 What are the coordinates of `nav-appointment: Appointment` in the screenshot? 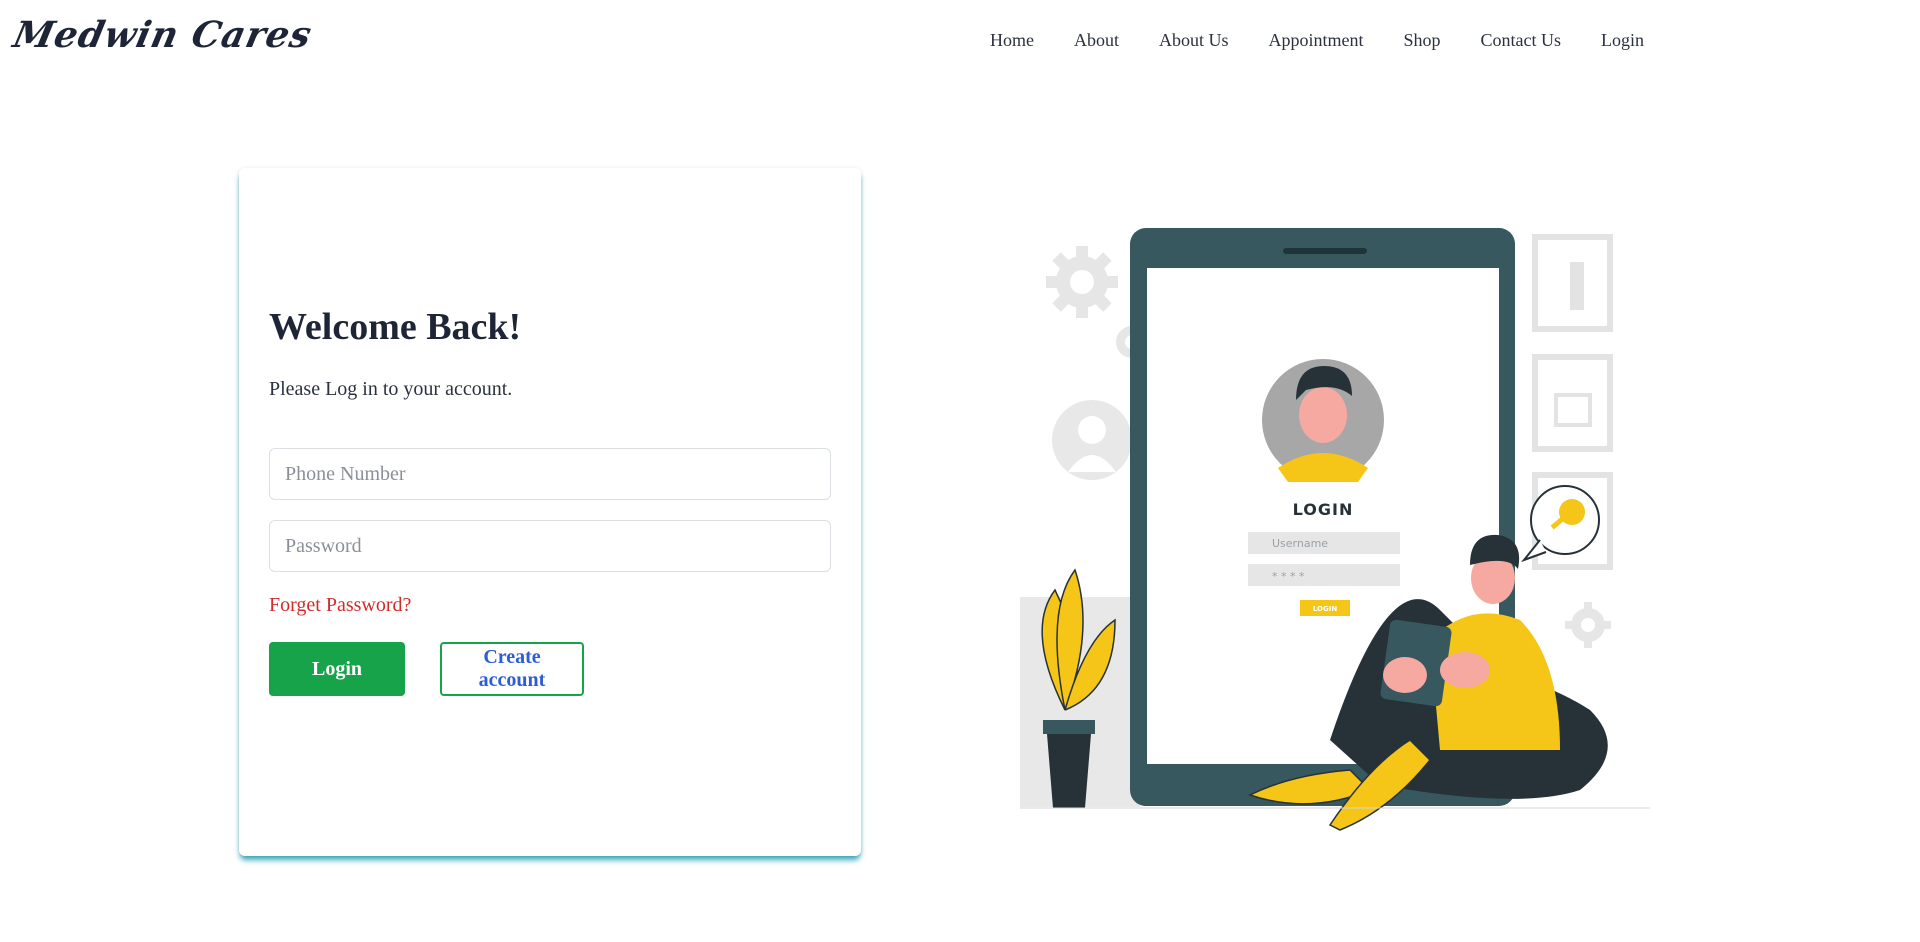 It's located at (1316, 40).